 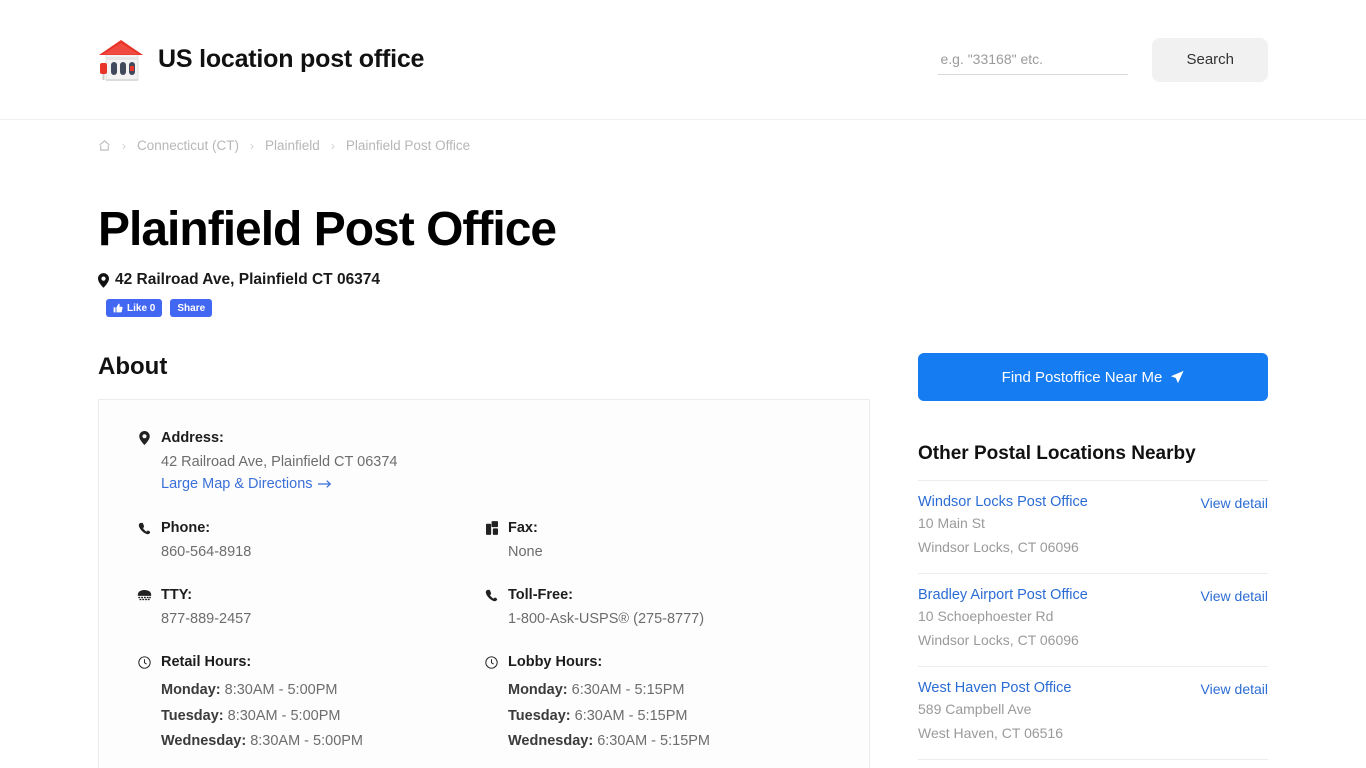 I want to click on hours-row: Wednesday: 8:30AM - 5:00PM, so click(x=322, y=742).